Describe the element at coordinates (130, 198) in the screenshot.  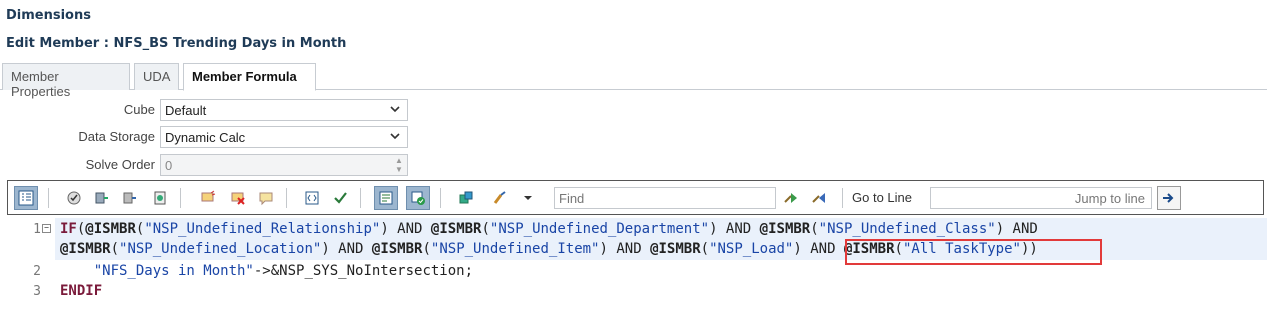
I see `function-selector-icon` at that location.